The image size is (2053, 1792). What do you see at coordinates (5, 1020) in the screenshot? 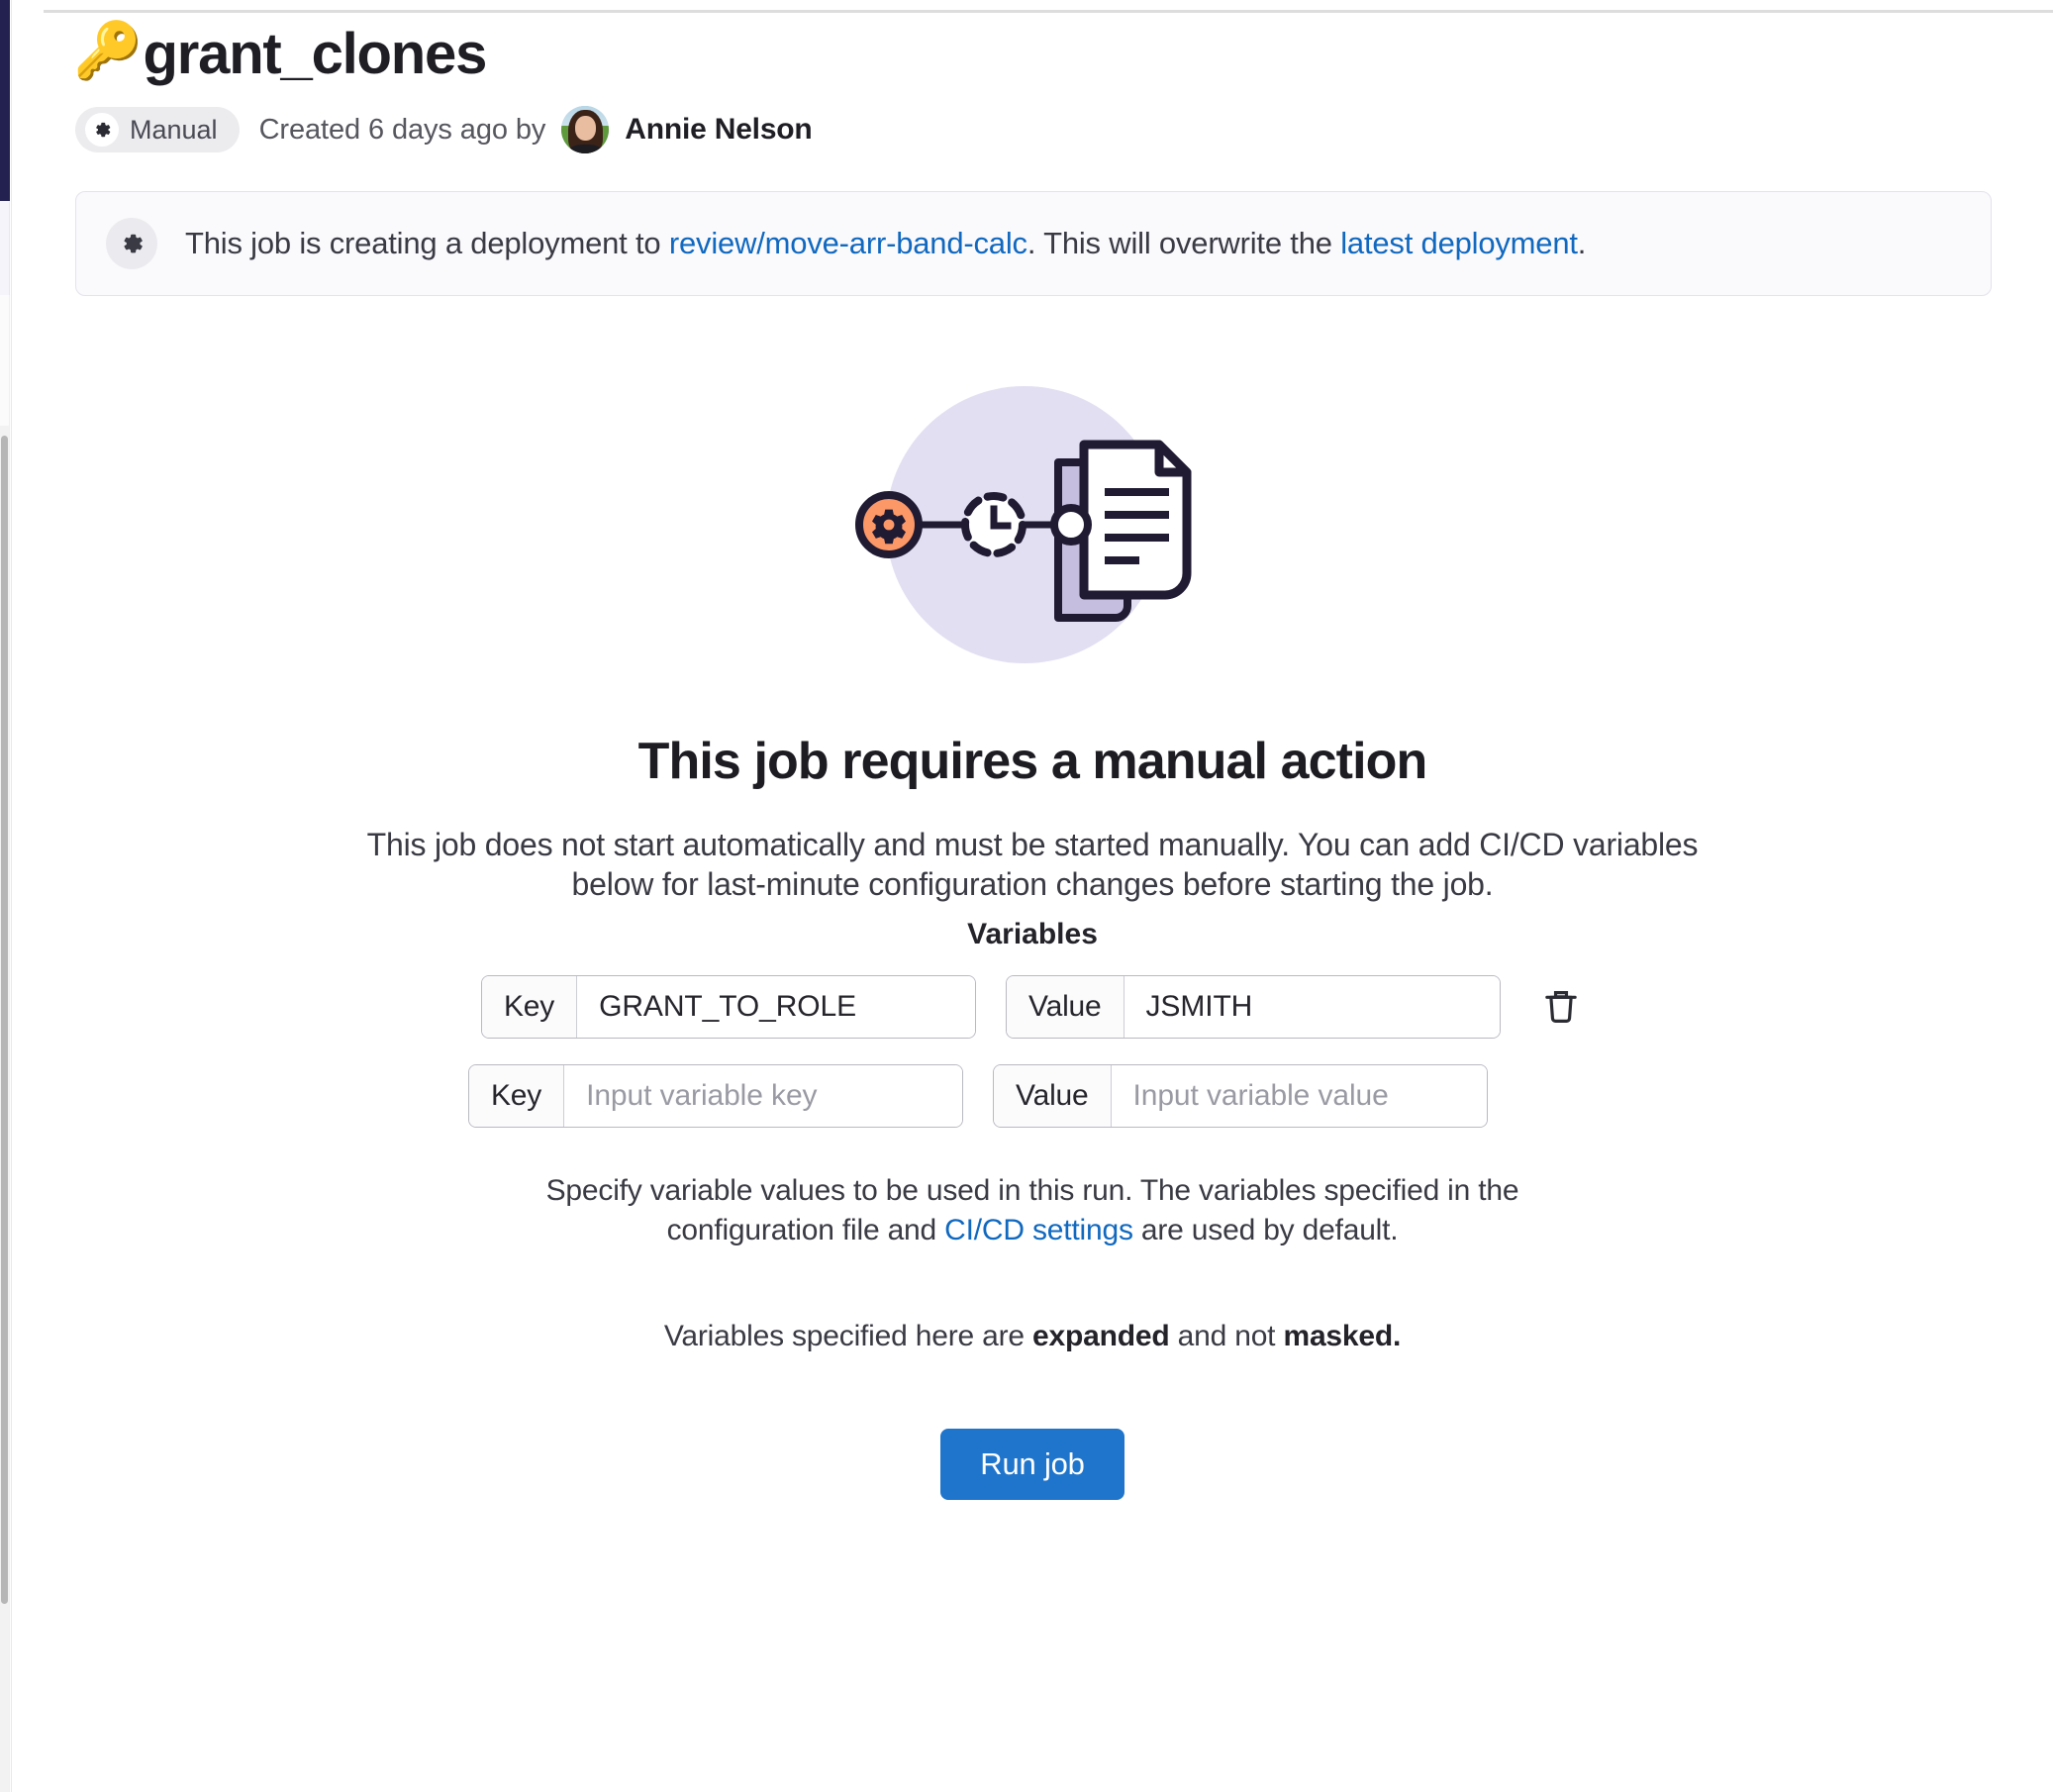
I see `page-scrollbar-thumb` at bounding box center [5, 1020].